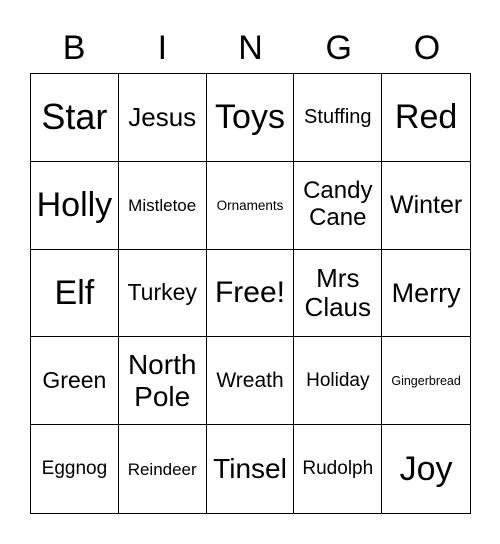 This screenshot has width=500, height=544. I want to click on bingo-cell: Eggnog, so click(75, 469).